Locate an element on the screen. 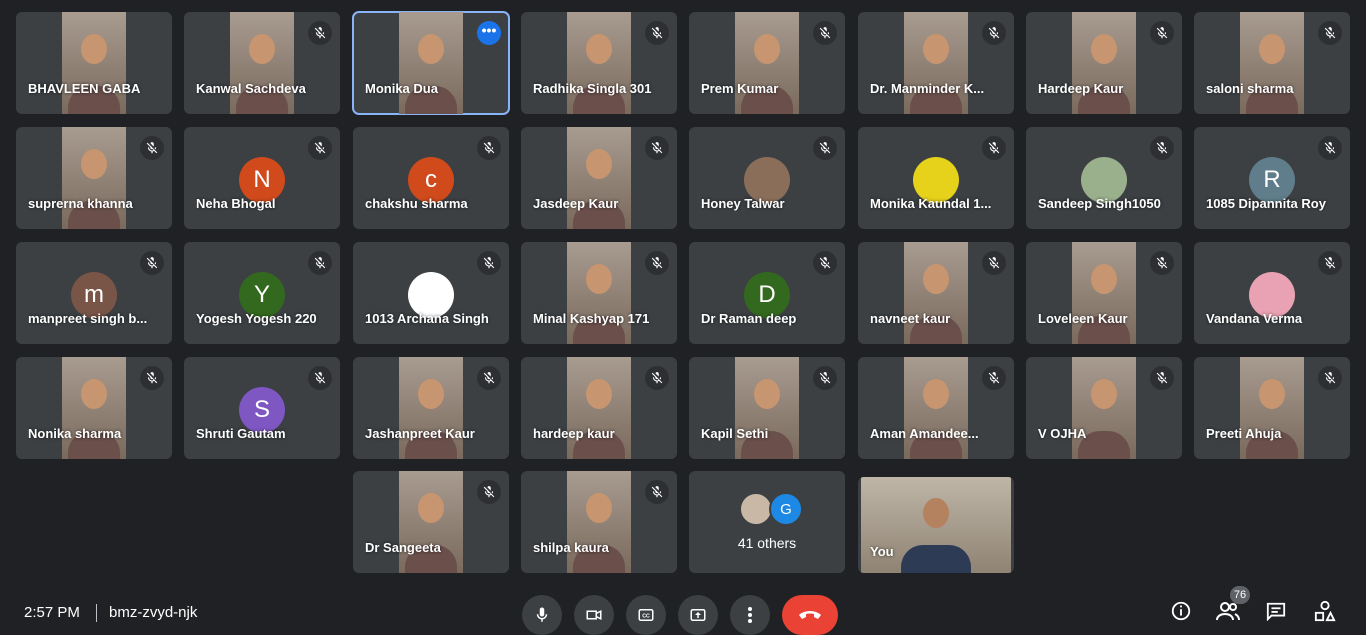  chat-button is located at coordinates (1276, 611).